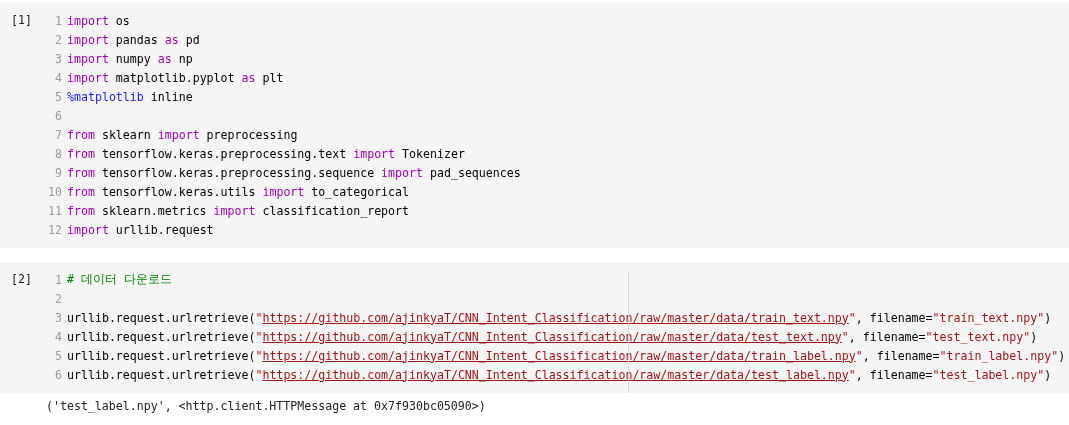 The width and height of the screenshot is (1069, 425). What do you see at coordinates (555, 374) in the screenshot?
I see `link: https://github.com/ajinkyaT/CNN_Intent_Classification/raw/master/data/test_label.npy` at bounding box center [555, 374].